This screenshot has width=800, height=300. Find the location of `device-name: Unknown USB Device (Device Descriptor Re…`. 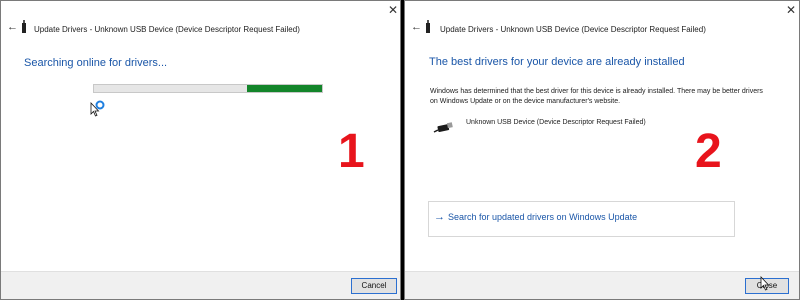

device-name: Unknown USB Device (Device Descriptor Re… is located at coordinates (556, 122).